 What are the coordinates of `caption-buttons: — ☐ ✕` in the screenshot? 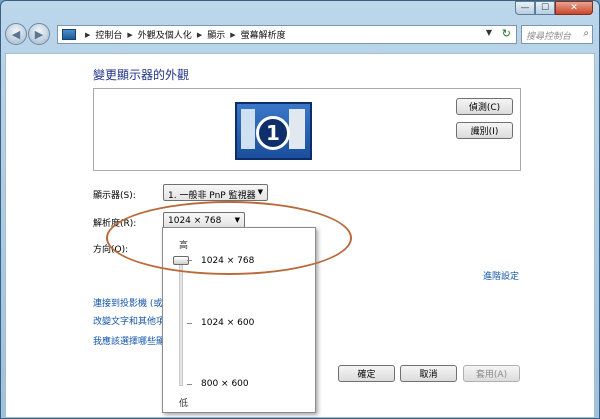 It's located at (554, 8).